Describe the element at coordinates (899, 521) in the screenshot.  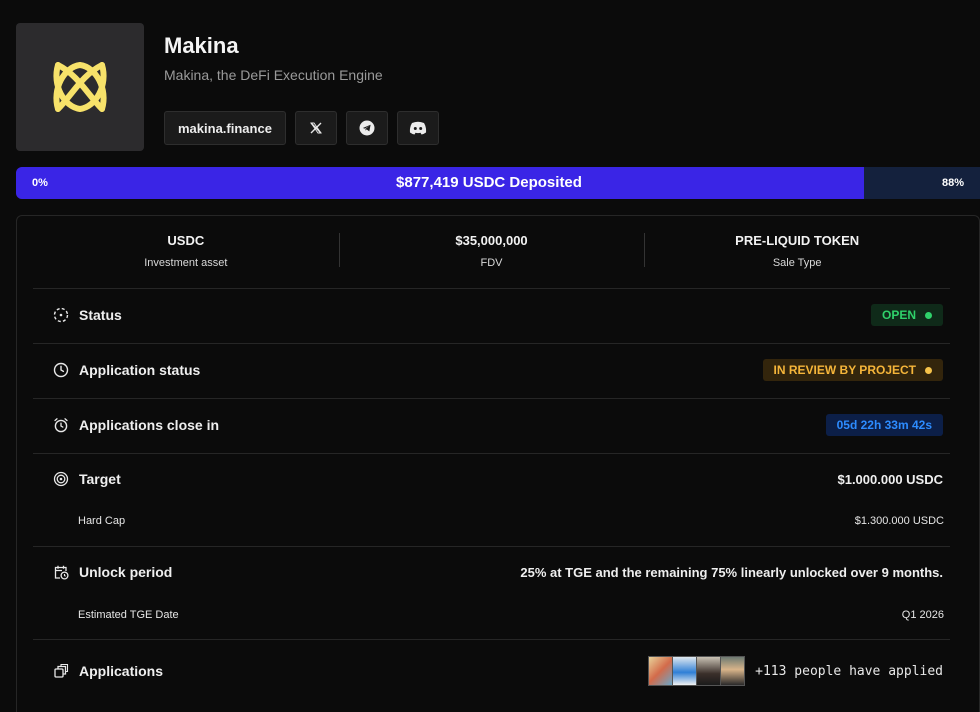
I see `hard-cap-value: $1.300.000 USDC` at that location.